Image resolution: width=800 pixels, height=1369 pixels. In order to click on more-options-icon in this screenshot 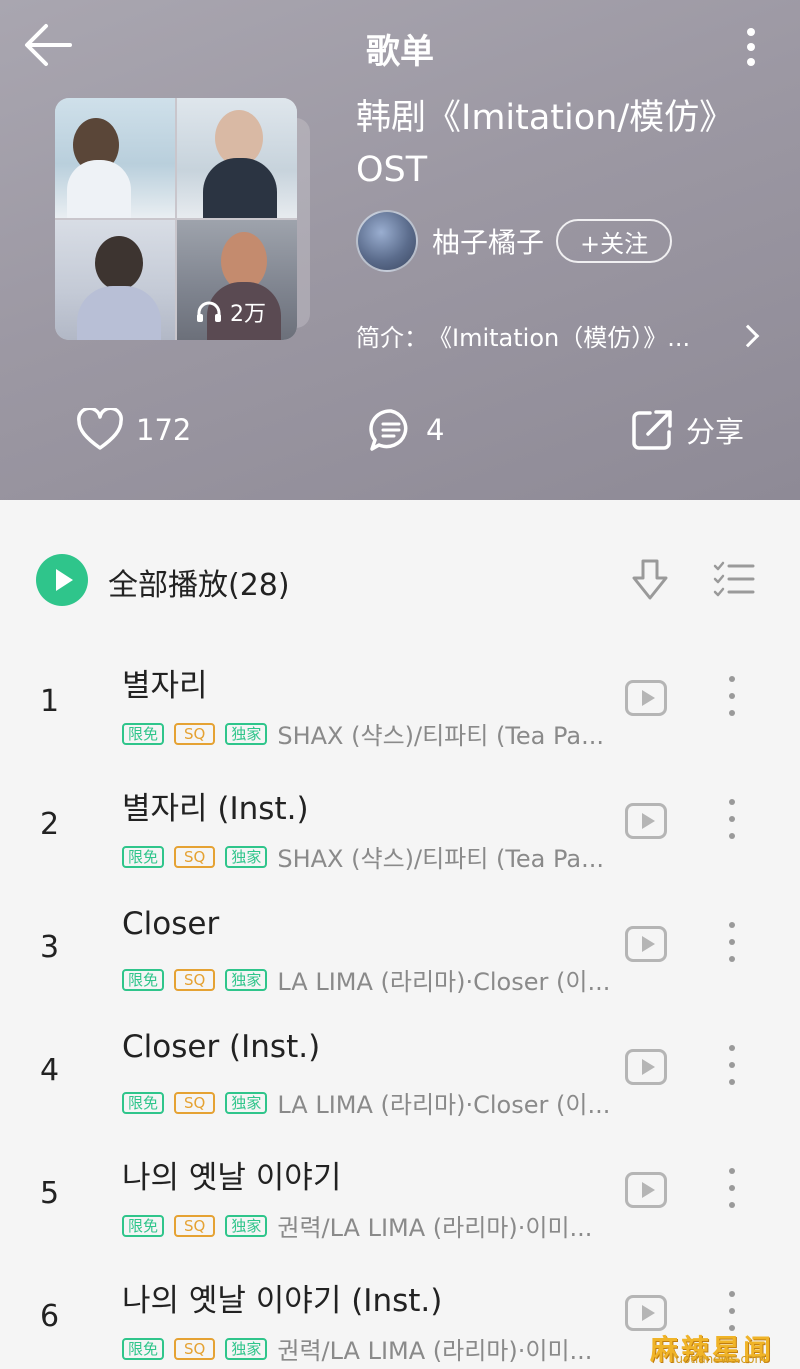, I will do `click(751, 47)`.